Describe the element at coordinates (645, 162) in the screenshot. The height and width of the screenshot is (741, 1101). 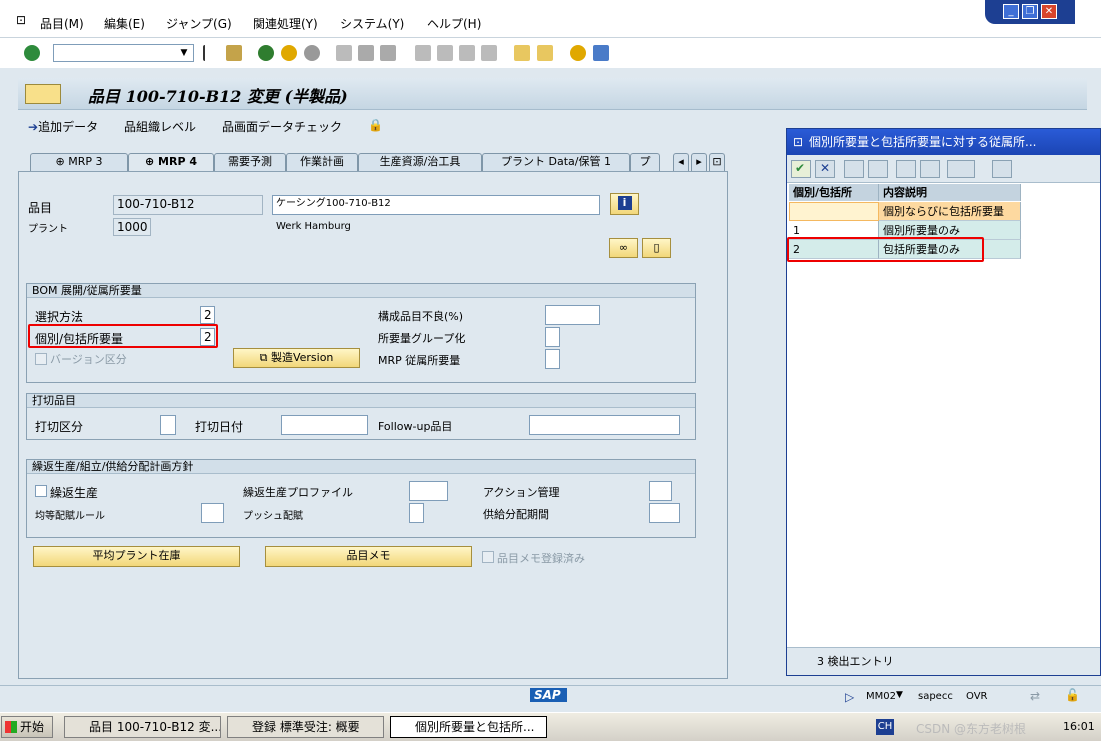
I see `tab-more: プ` at that location.